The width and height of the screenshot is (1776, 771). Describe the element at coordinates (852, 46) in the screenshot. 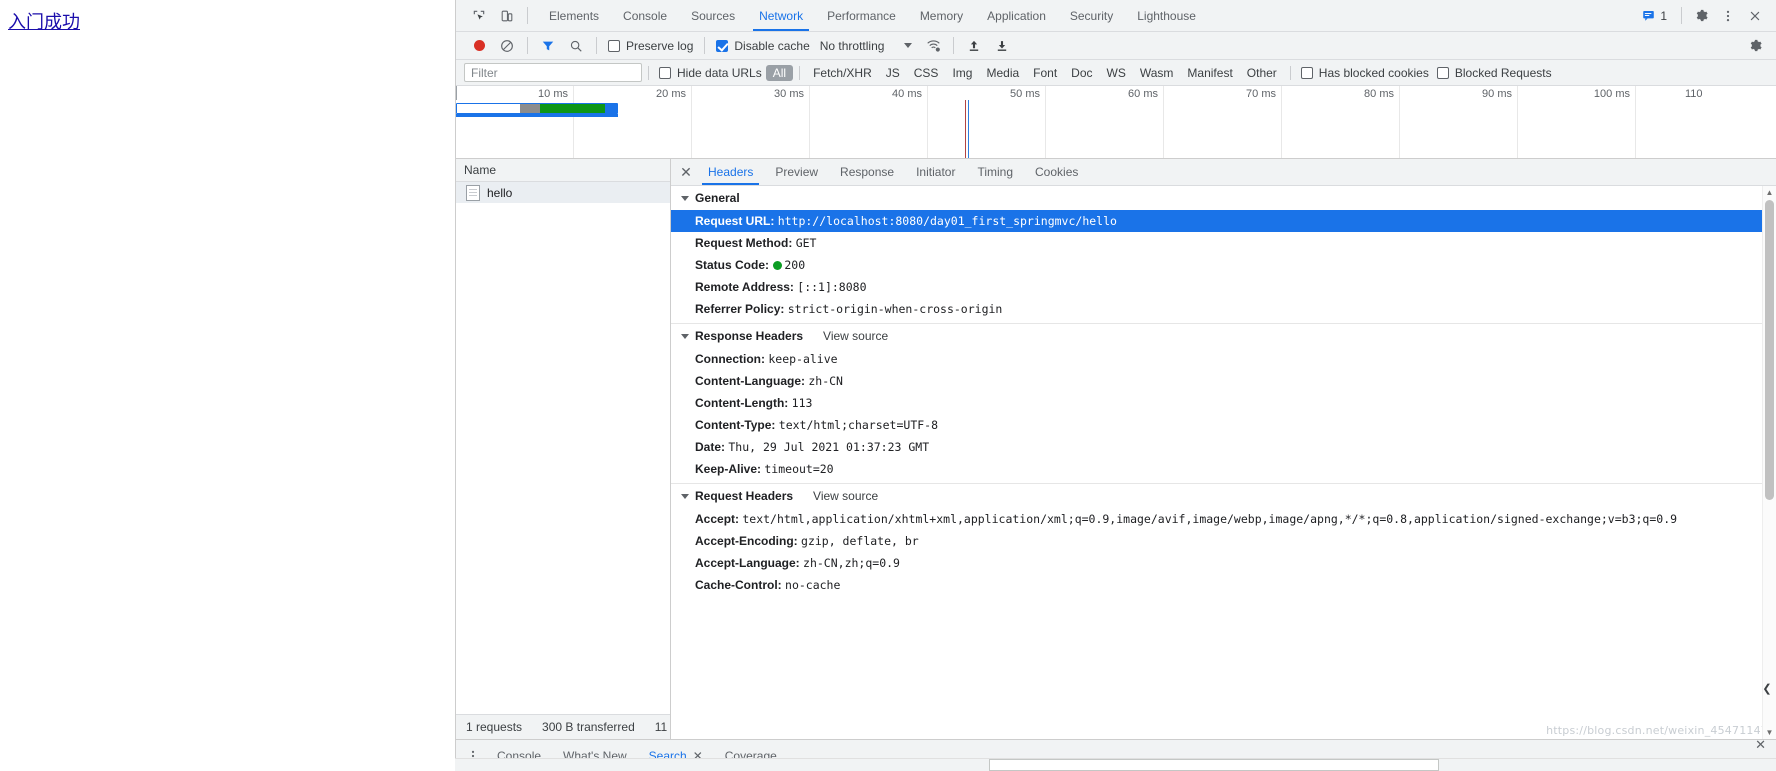

I see `throttling-dropdown: No throttling` at that location.